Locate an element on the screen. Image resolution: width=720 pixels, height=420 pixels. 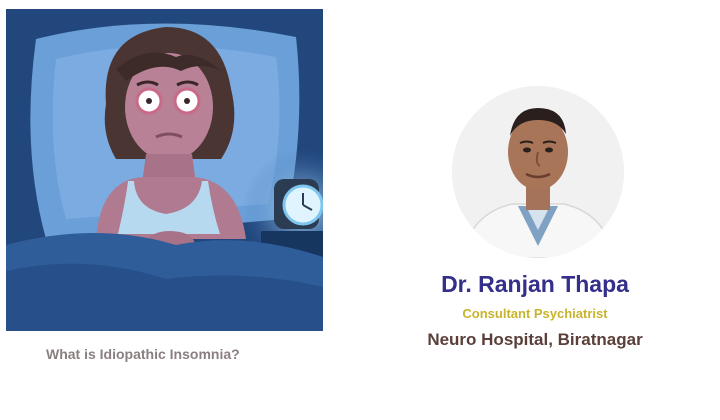
doctor-portrait is located at coordinates (538, 172).